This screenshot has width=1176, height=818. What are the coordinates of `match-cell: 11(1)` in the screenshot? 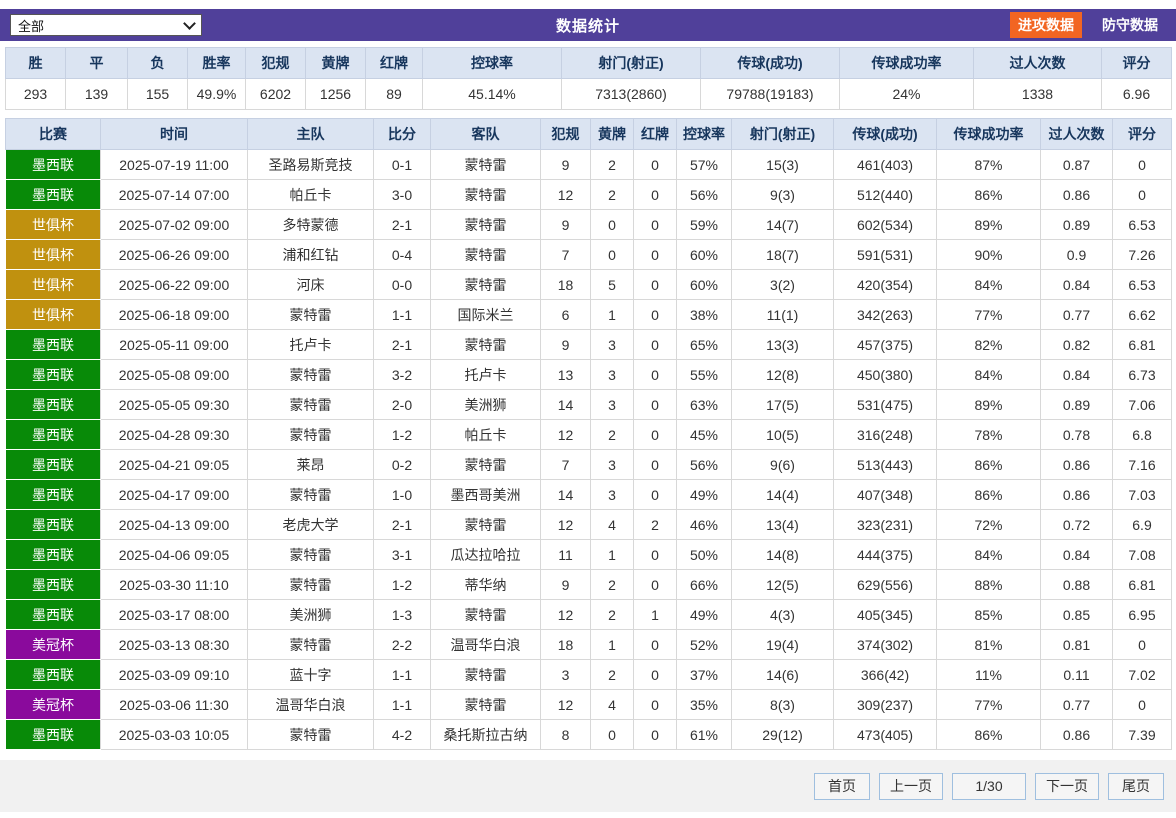 It's located at (782, 314).